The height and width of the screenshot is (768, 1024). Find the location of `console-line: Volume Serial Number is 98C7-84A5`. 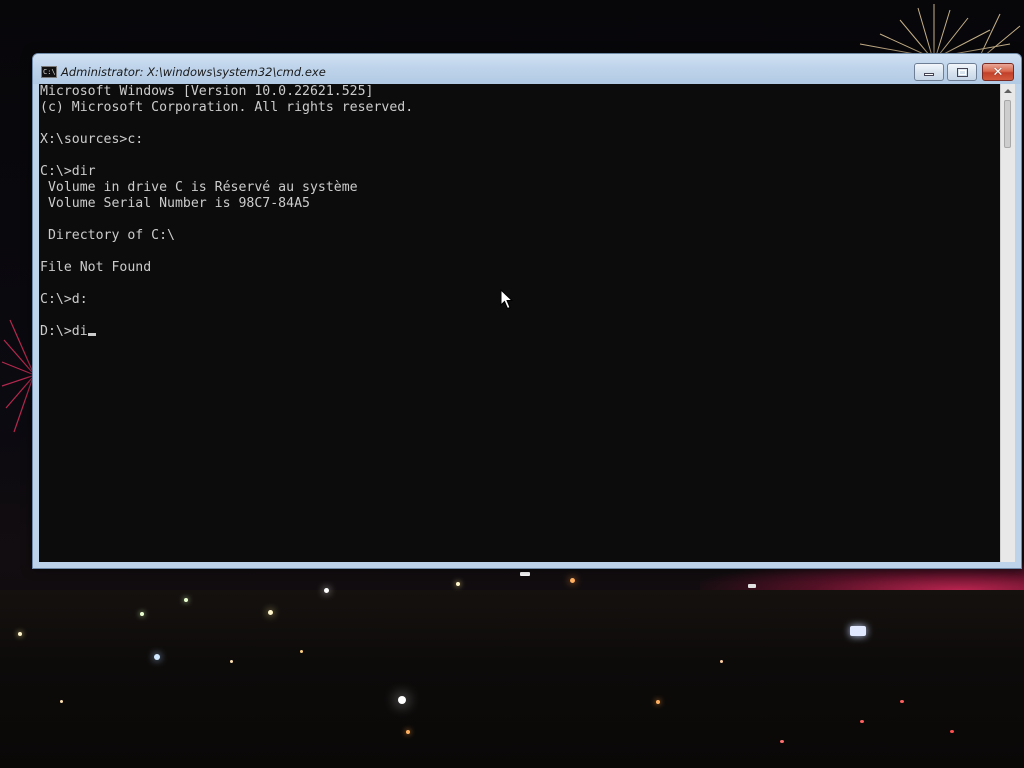

console-line: Volume Serial Number is 98C7-84A5 is located at coordinates (175, 203).